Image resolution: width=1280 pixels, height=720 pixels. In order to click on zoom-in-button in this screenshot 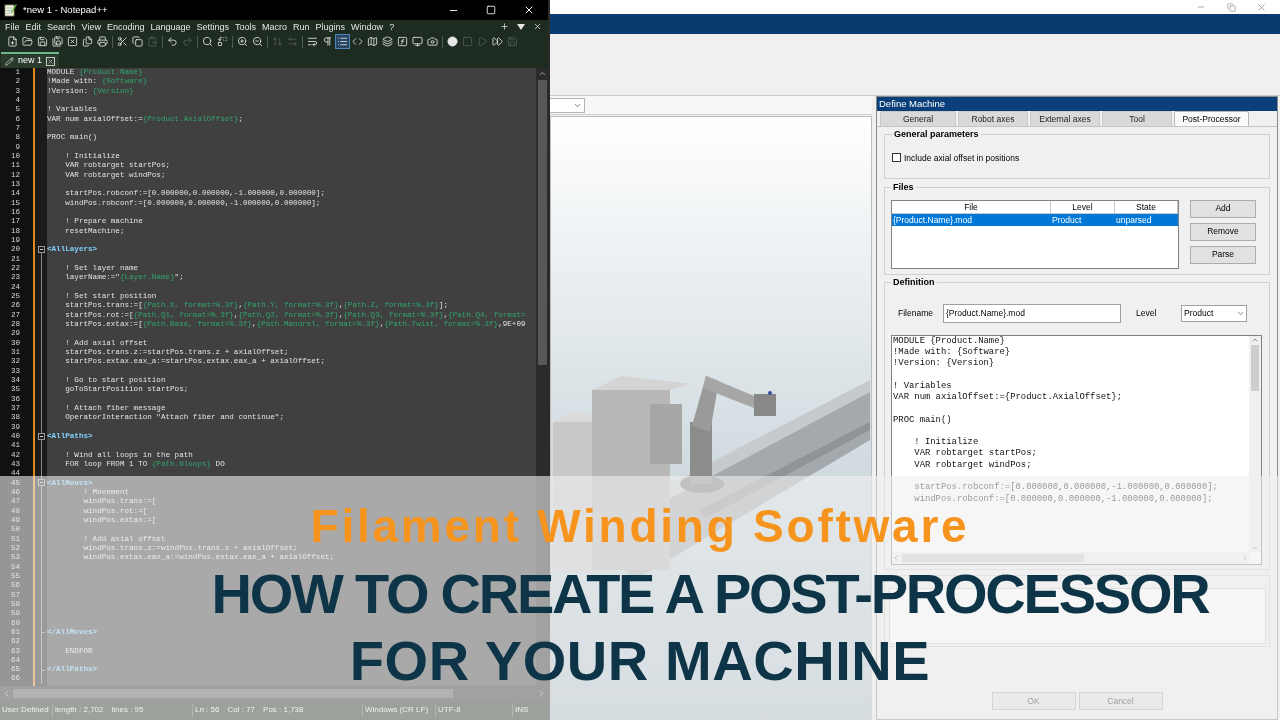, I will do `click(242, 41)`.